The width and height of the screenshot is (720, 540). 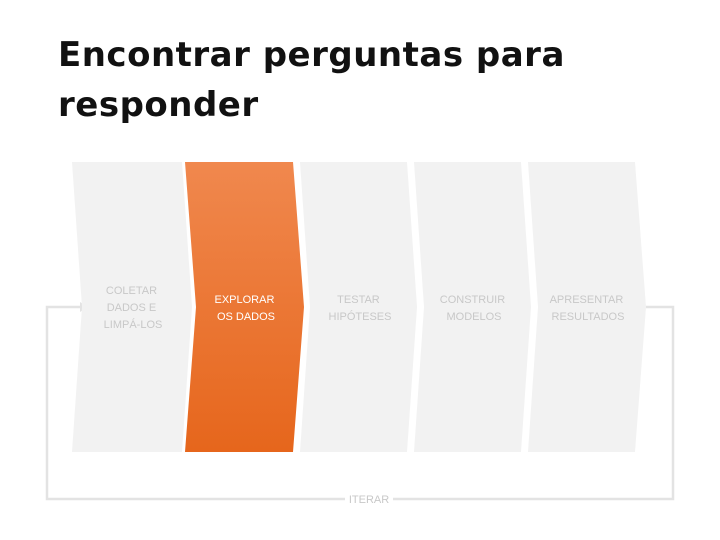 I want to click on step-label-line: EXPLORAR, so click(x=245, y=300).